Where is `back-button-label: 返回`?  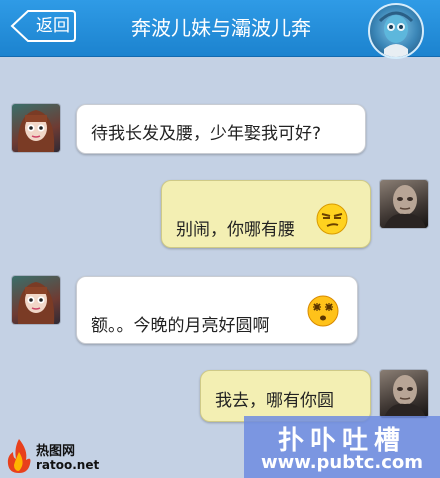
back-button-label: 返回 is located at coordinates (53, 26).